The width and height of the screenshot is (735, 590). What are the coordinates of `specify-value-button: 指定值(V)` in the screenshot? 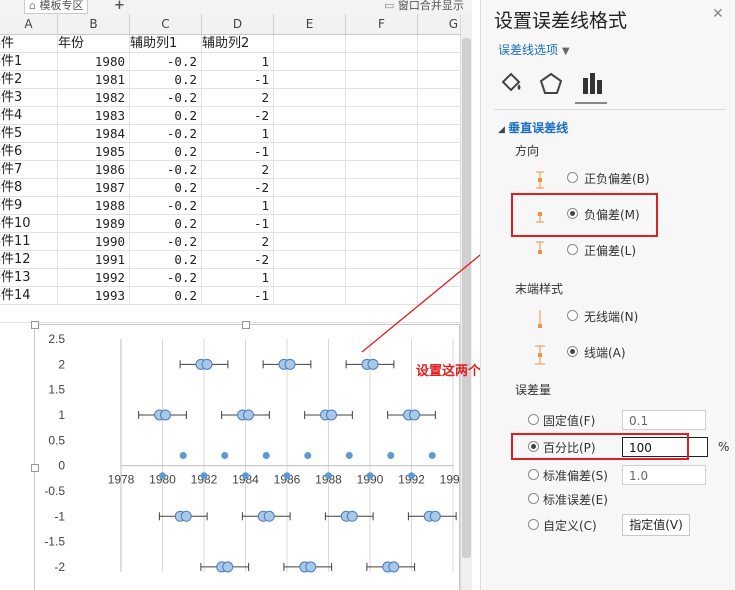 It's located at (656, 525).